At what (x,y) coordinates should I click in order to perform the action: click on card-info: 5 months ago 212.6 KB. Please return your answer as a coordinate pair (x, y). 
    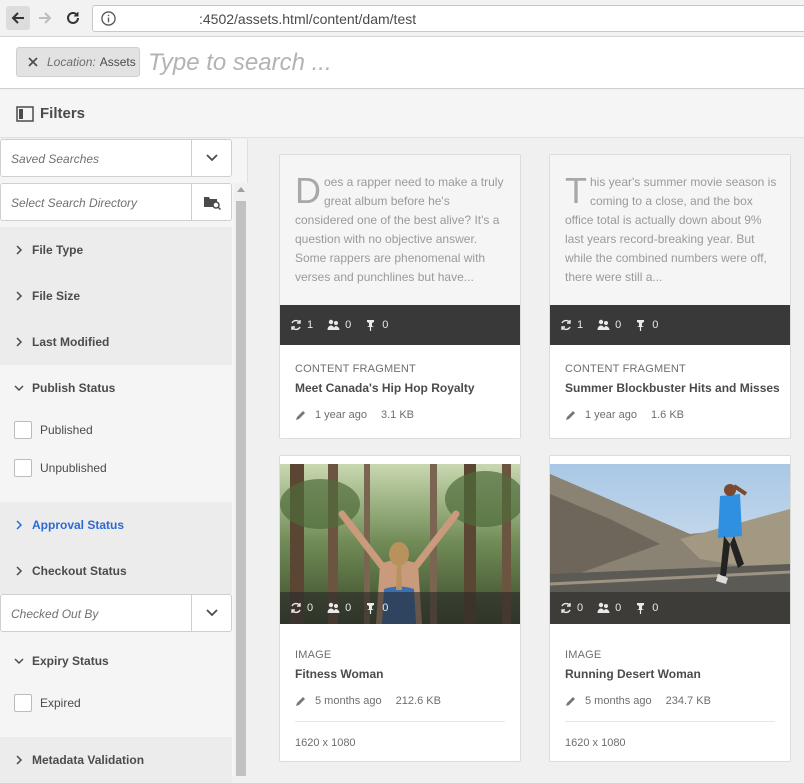
    Looking at the image, I should click on (402, 701).